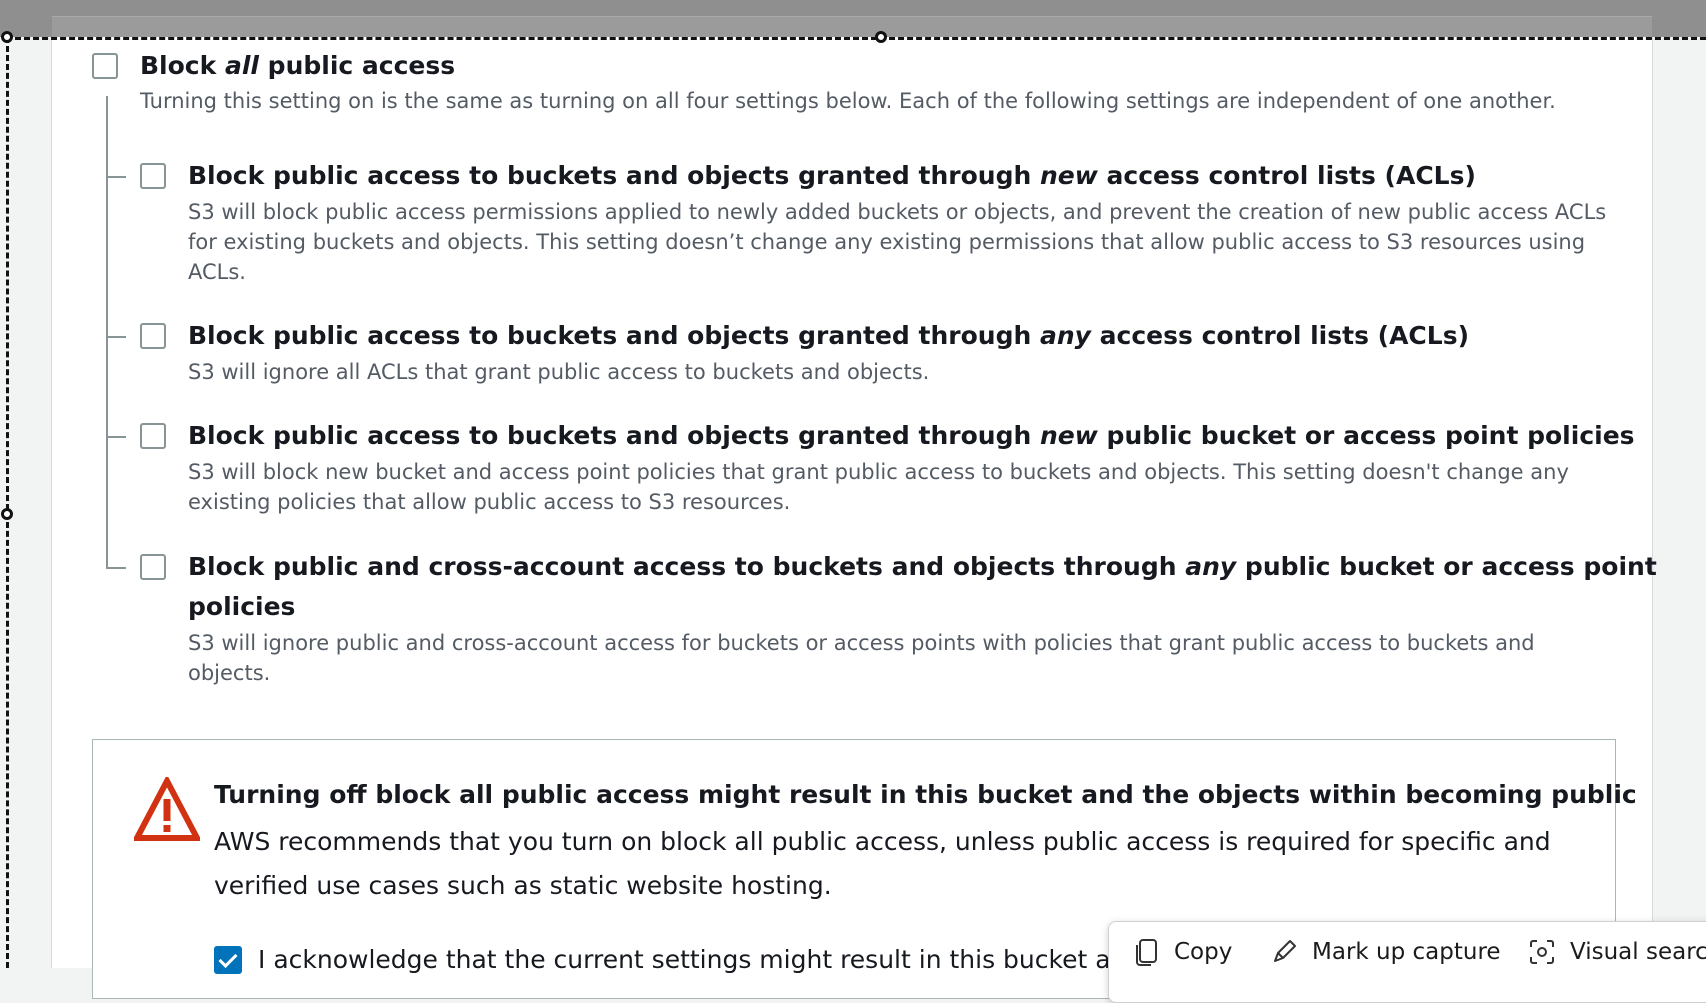 Image resolution: width=1706 pixels, height=1003 pixels. Describe the element at coordinates (298, 65) in the screenshot. I see `block-all-title: Block all public access` at that location.